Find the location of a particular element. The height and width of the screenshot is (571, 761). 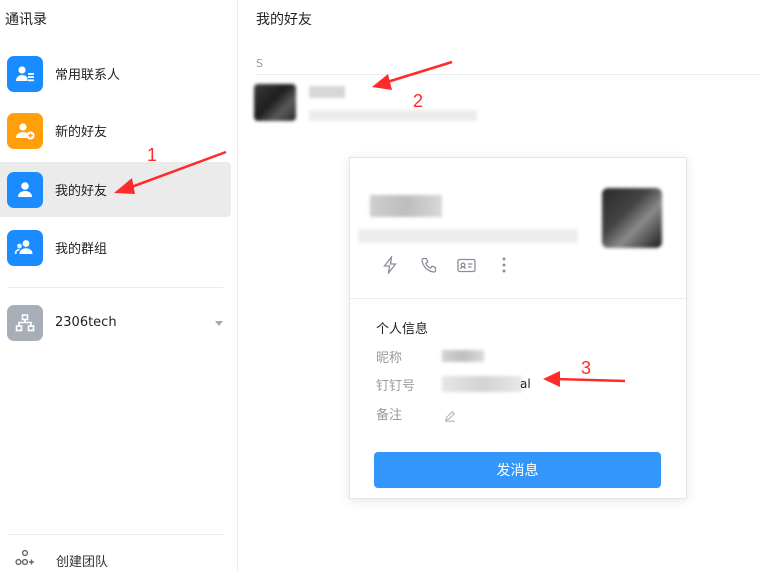

annotation-number-2: 2 is located at coordinates (418, 101).